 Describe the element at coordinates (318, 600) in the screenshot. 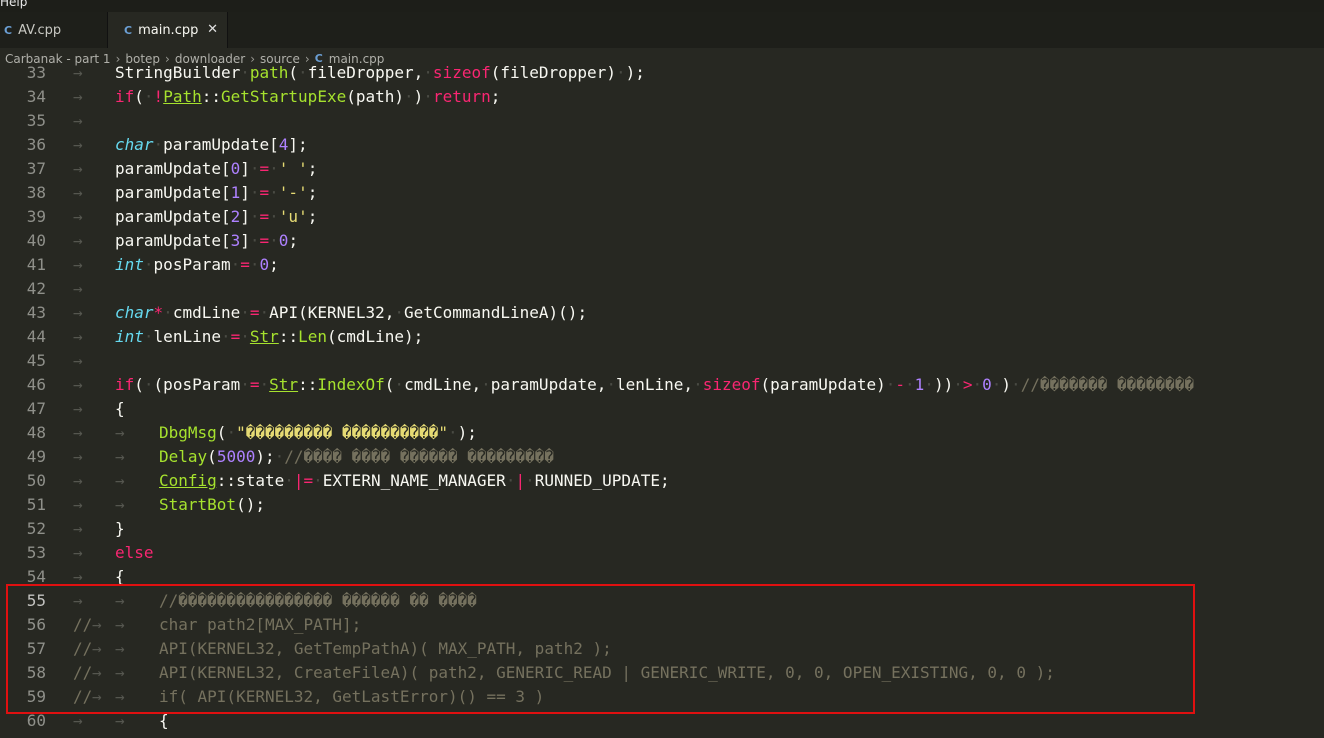

I see `code-text: //���������������� ������ �� ����` at that location.